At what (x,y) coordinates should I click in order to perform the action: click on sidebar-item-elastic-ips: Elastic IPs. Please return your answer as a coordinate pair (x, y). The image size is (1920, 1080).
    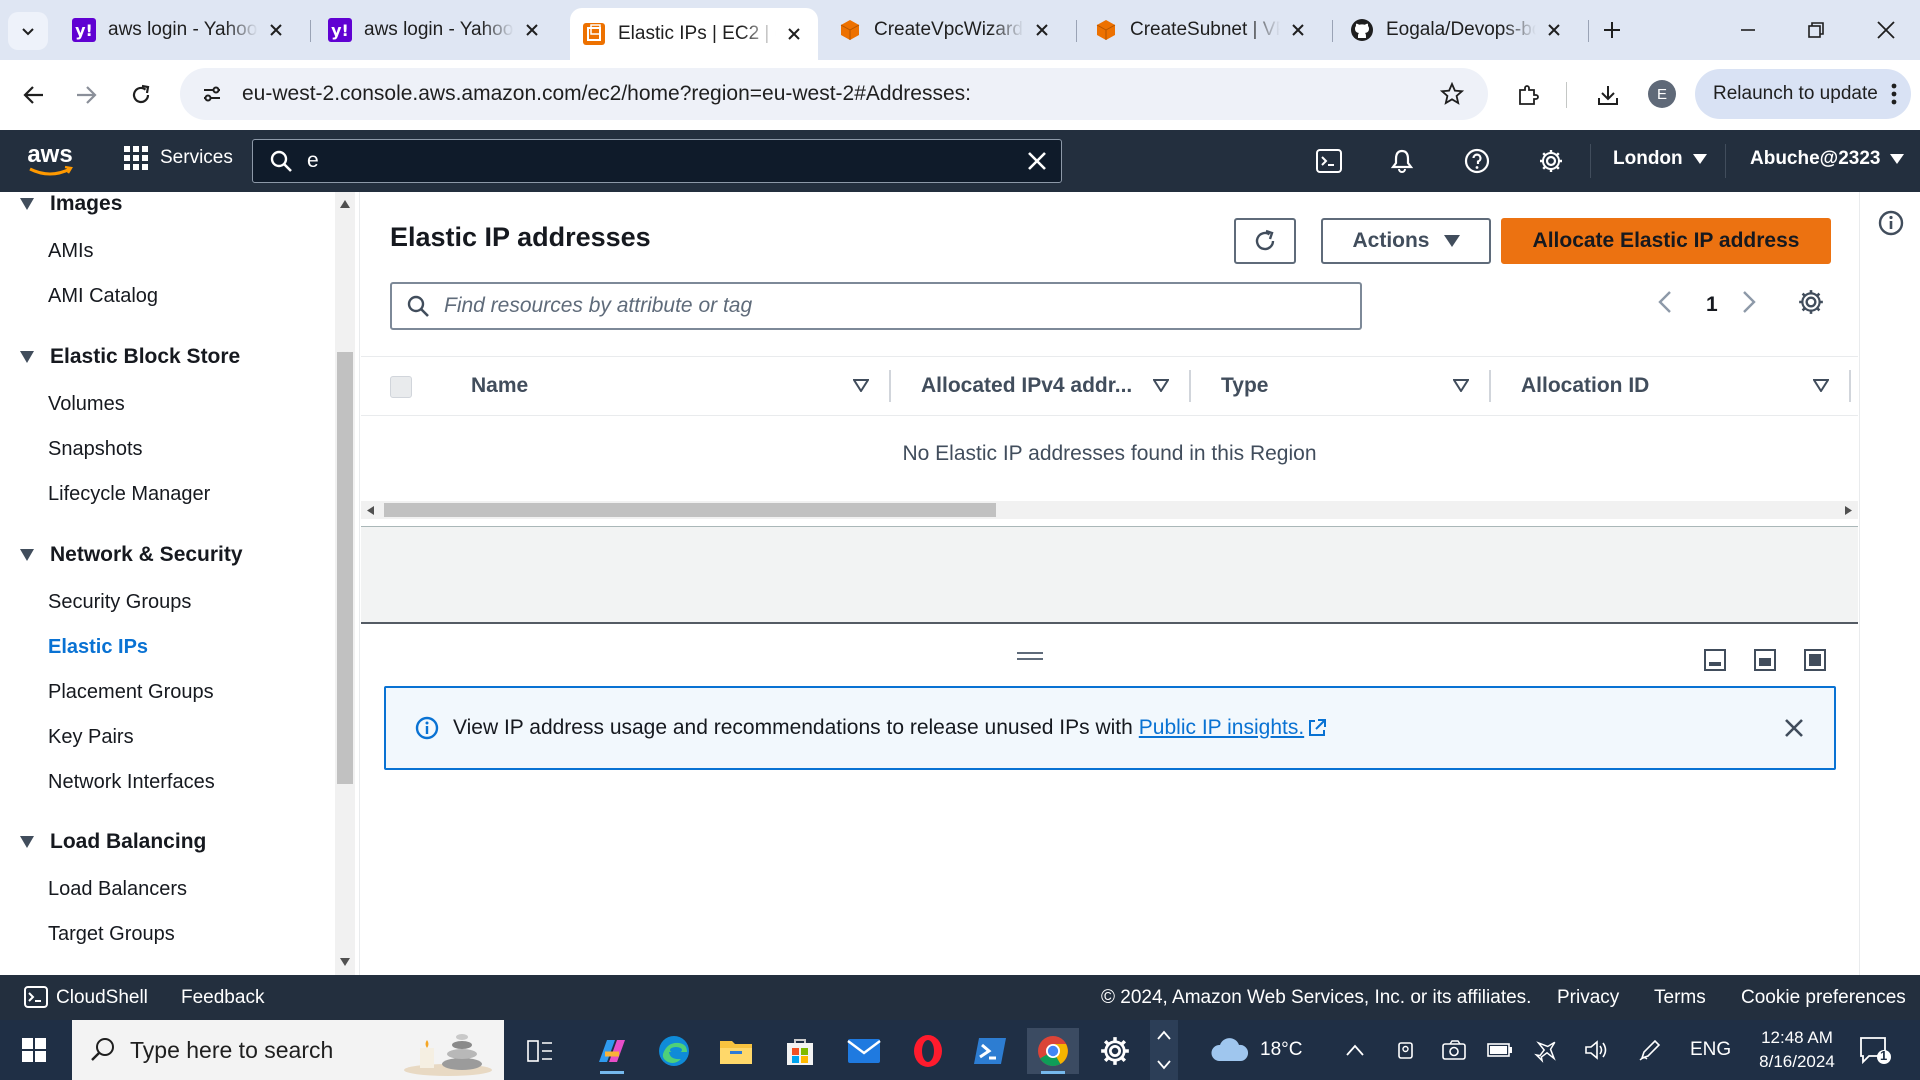
    Looking at the image, I should click on (98, 647).